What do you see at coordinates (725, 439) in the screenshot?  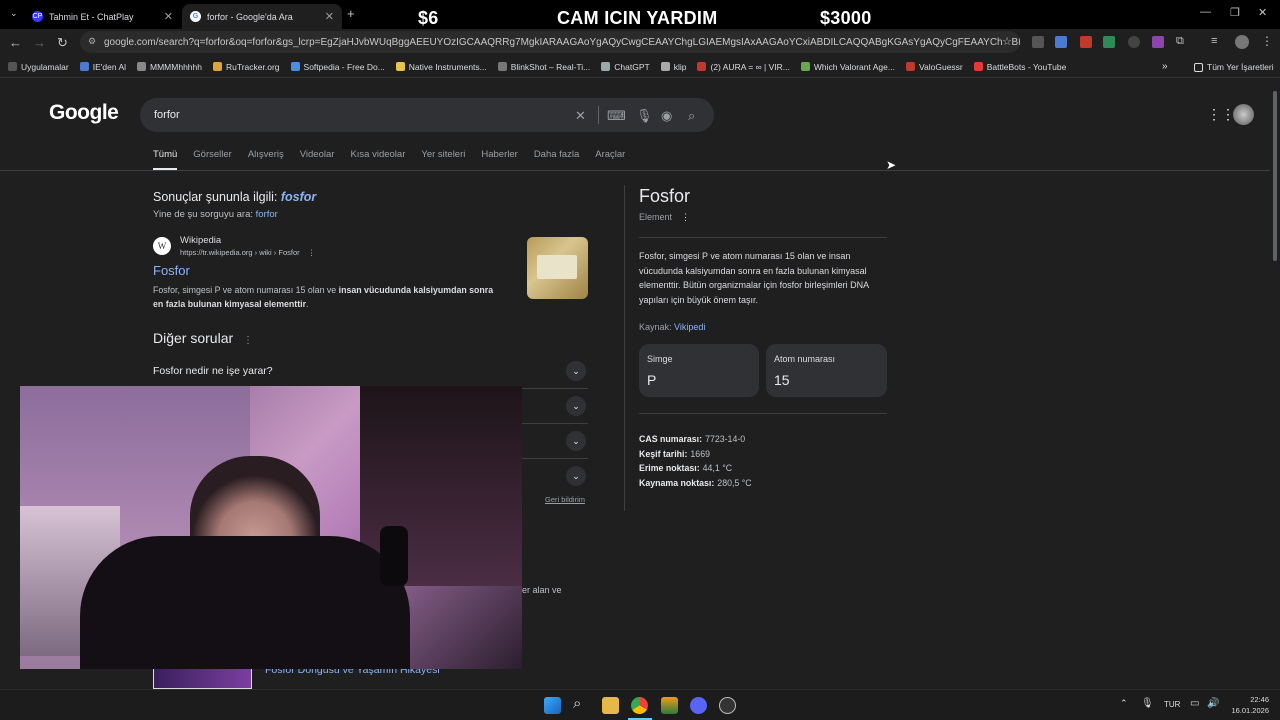 I see `kp-fact-value: 7723-14-0` at bounding box center [725, 439].